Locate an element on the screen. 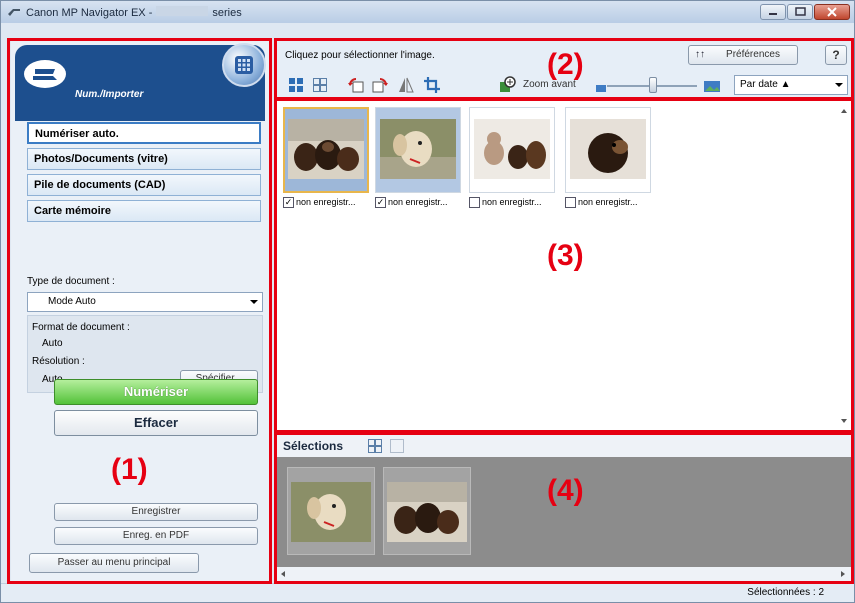 This screenshot has width=855, height=603. sort-order-select: Par date ▲ is located at coordinates (791, 85).